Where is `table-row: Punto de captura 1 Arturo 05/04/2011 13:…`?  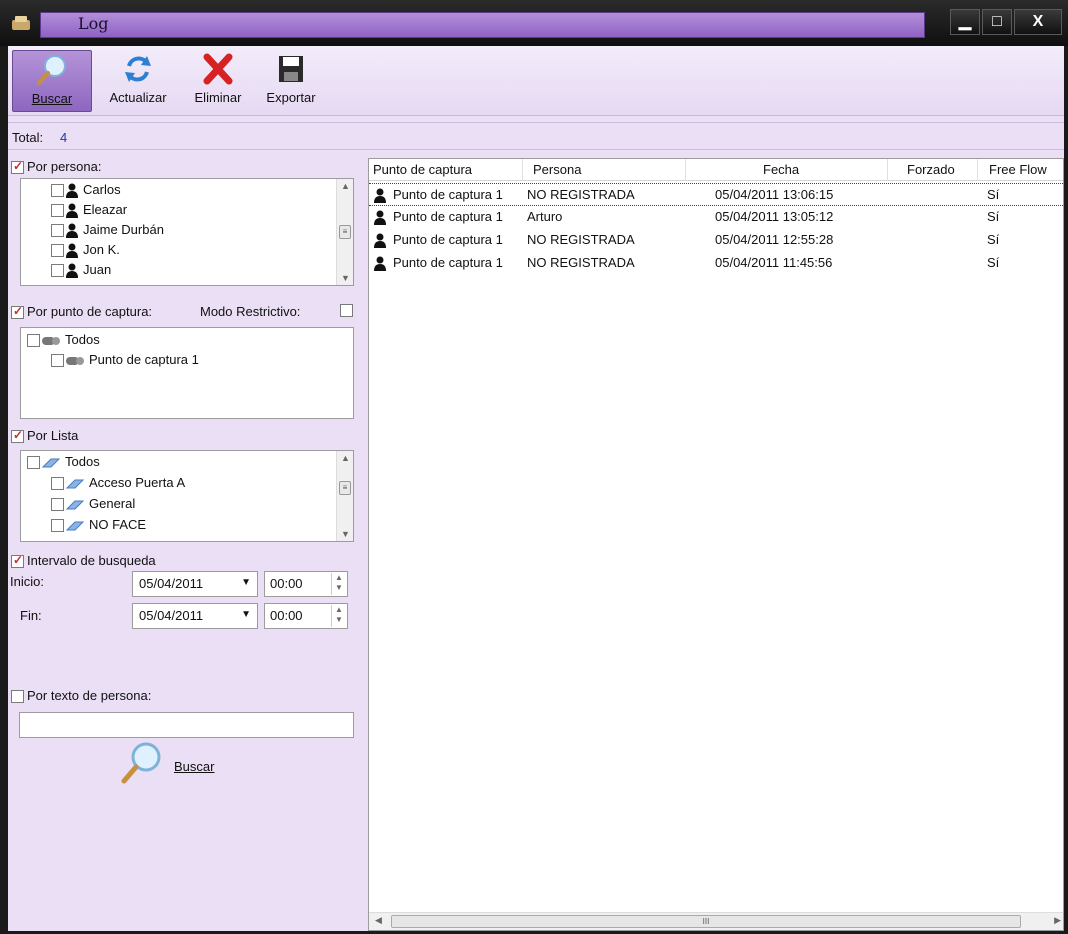 table-row: Punto de captura 1 Arturo 05/04/2011 13:… is located at coordinates (716, 217).